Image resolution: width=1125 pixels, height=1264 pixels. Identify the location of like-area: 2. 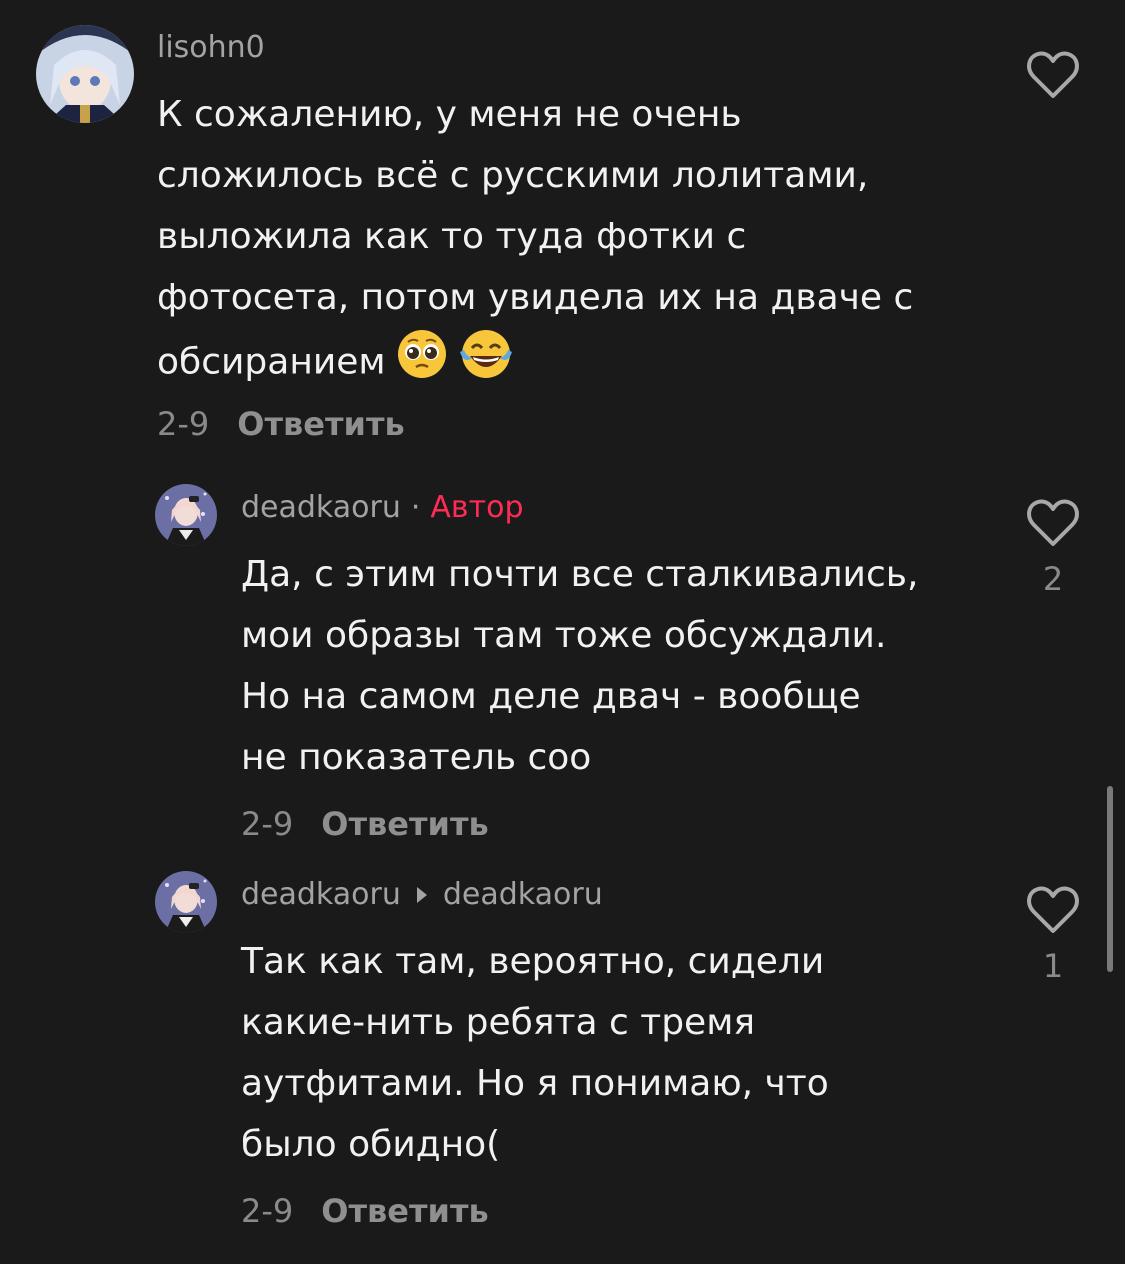
(1053, 548).